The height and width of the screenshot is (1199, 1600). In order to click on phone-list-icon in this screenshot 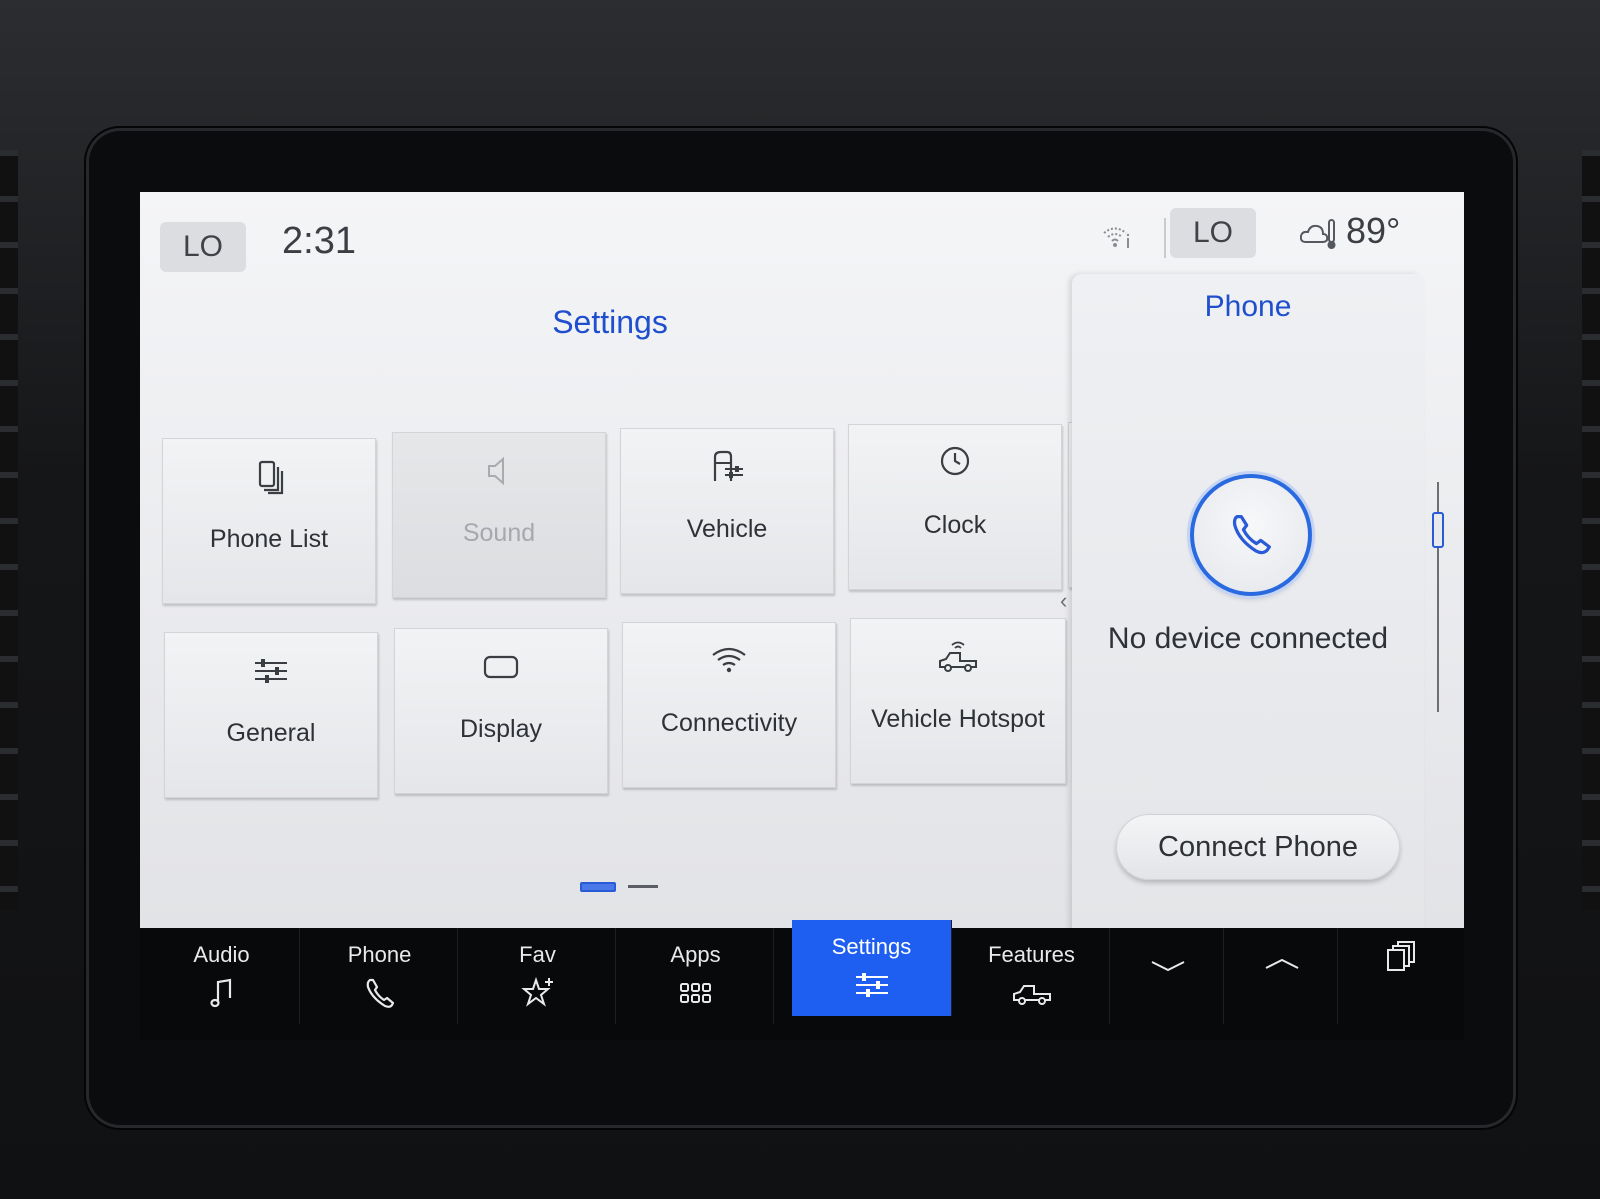, I will do `click(271, 477)`.